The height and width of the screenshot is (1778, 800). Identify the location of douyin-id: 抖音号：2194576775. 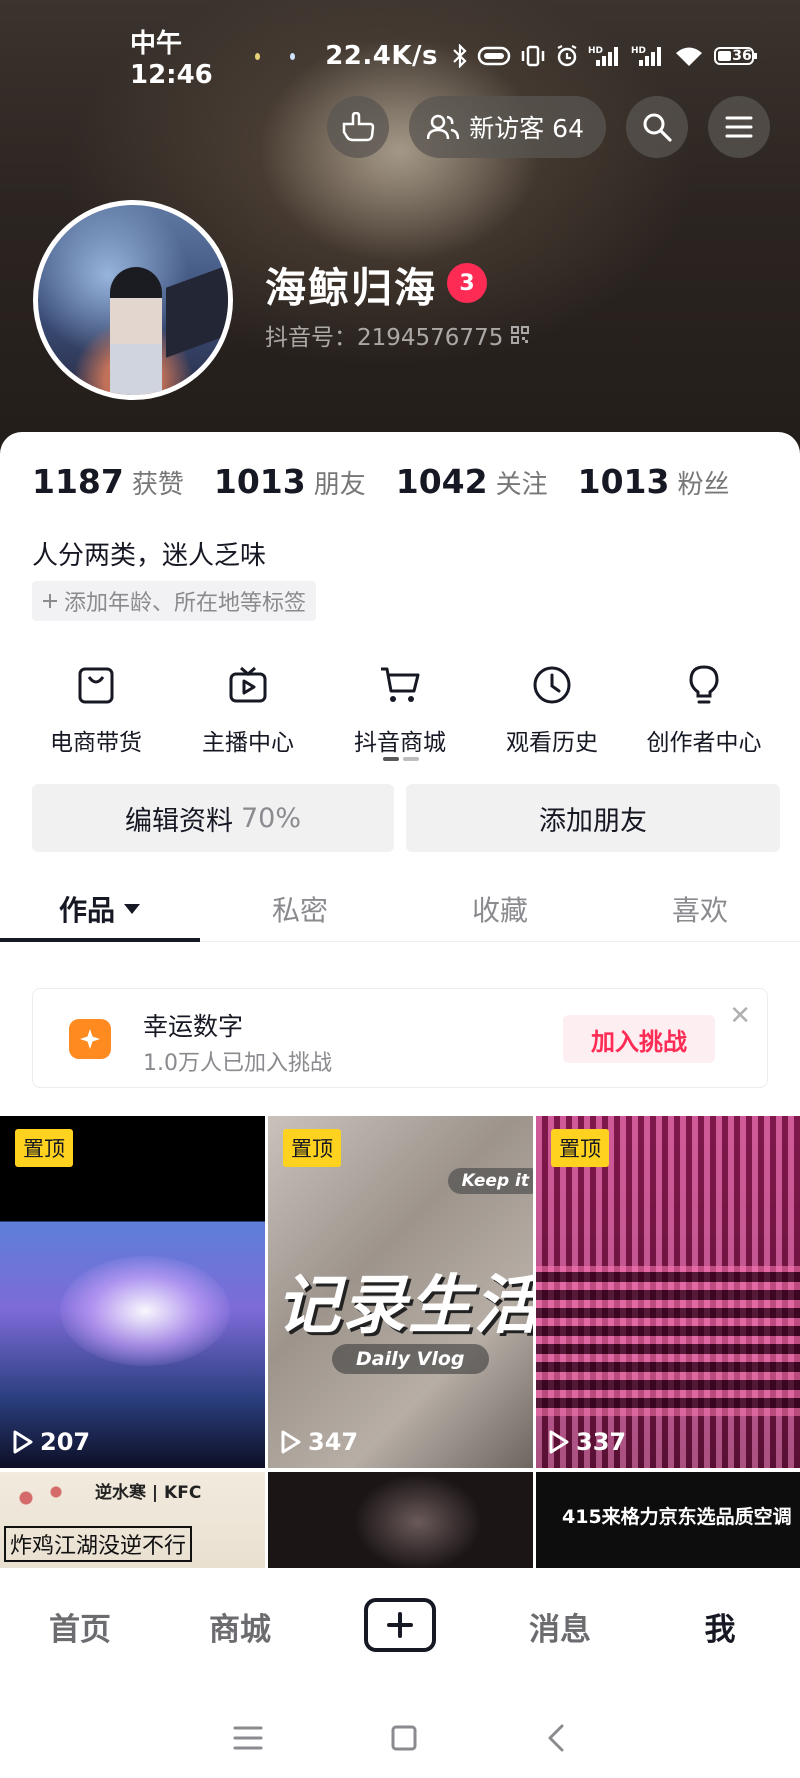
(397, 335).